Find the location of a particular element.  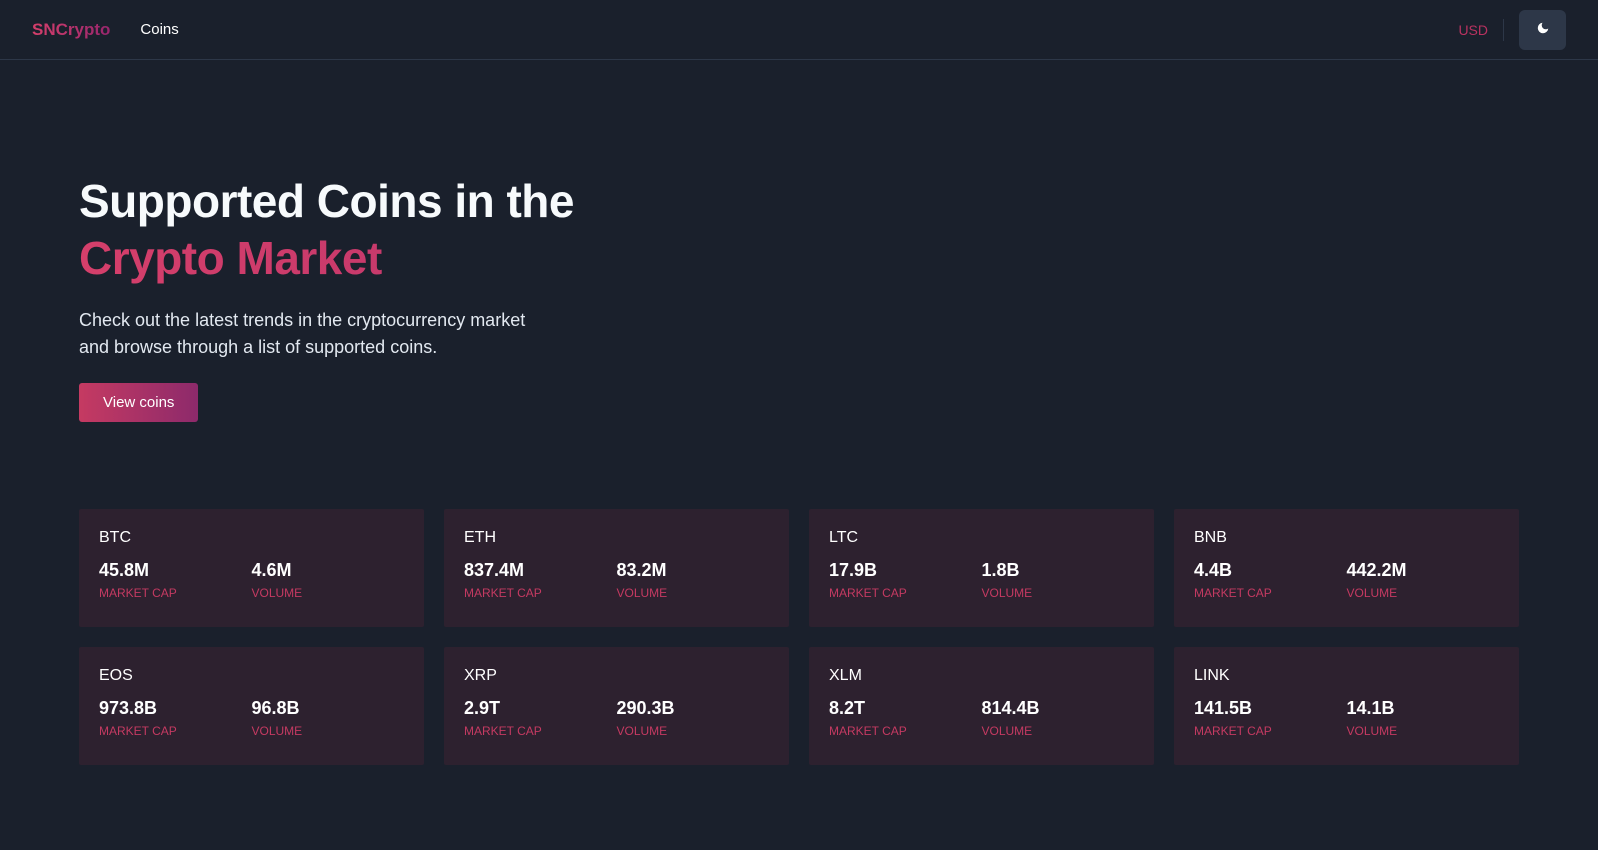

market-cap-value: 837.4M is located at coordinates (494, 570).